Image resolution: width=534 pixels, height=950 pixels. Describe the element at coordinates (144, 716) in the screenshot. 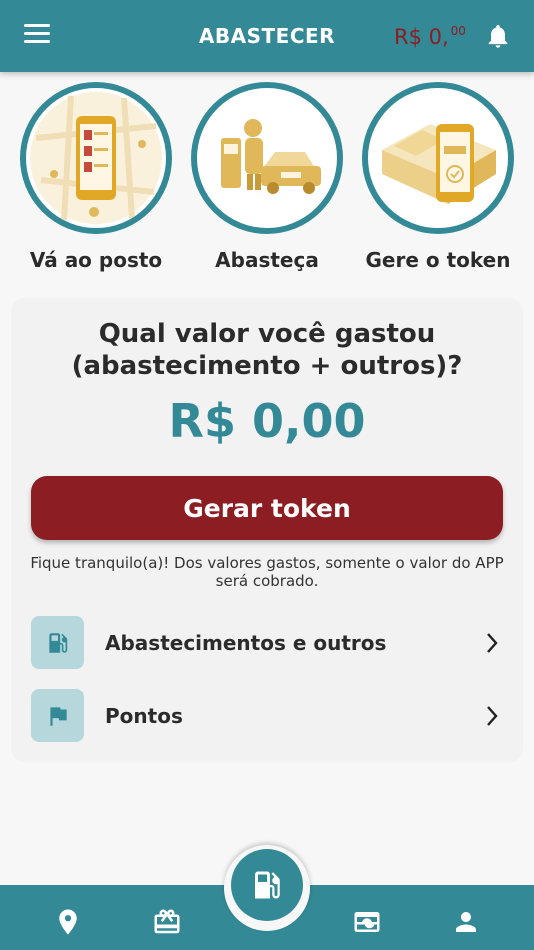

I see `row-label: Pontos` at that location.